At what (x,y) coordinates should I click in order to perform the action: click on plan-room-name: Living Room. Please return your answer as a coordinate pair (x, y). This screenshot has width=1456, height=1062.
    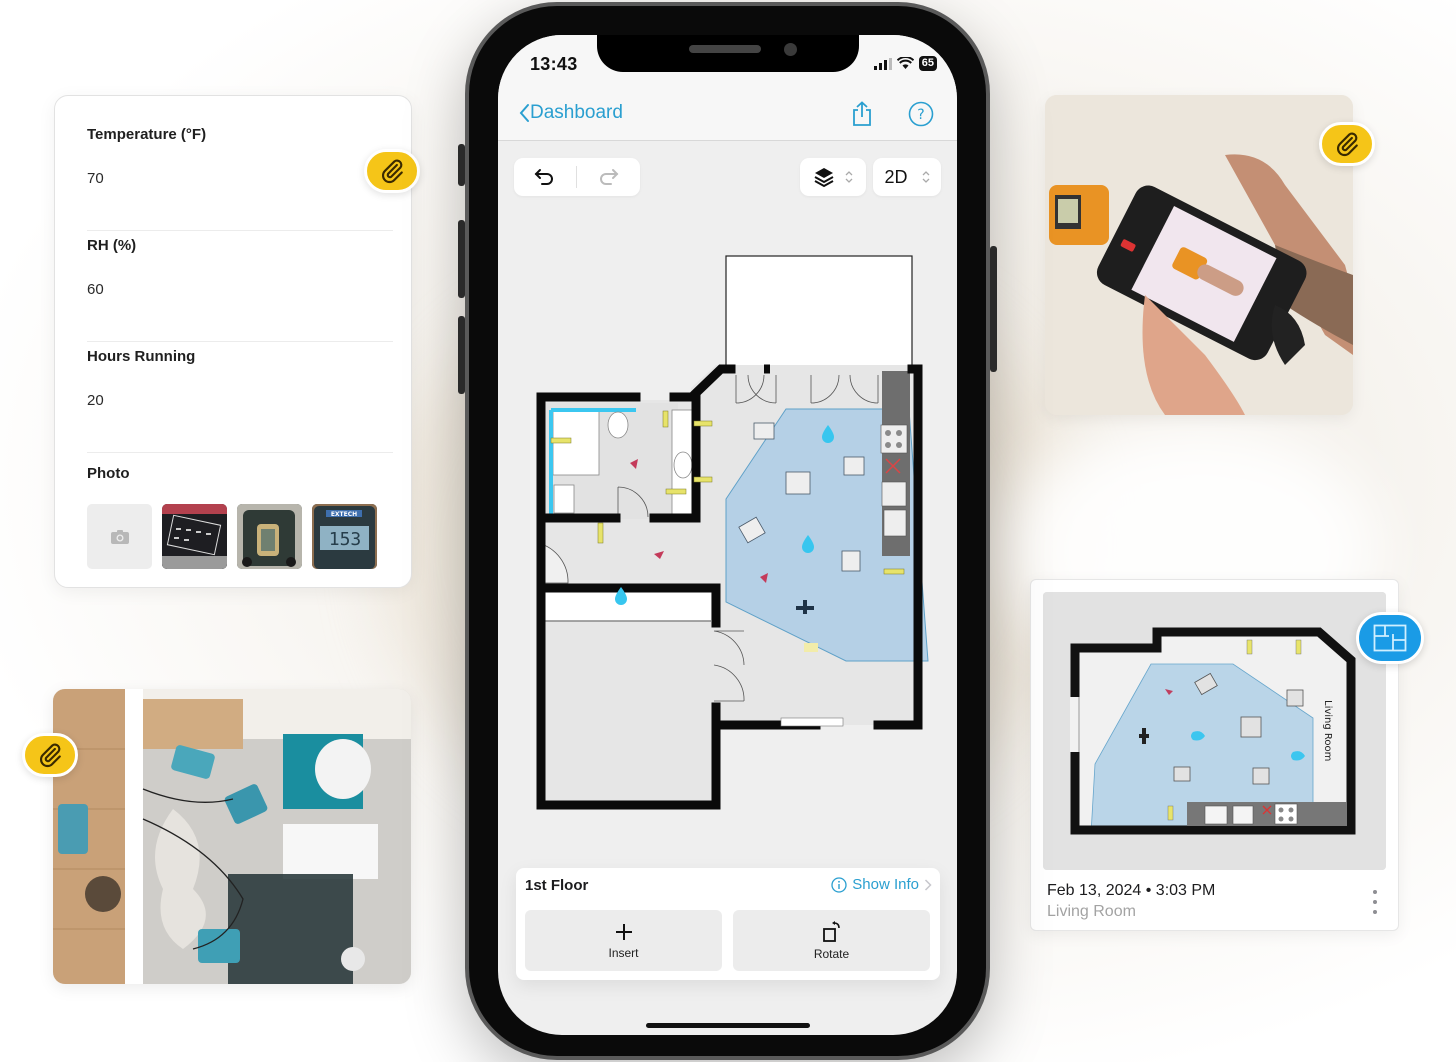
    Looking at the image, I should click on (1091, 911).